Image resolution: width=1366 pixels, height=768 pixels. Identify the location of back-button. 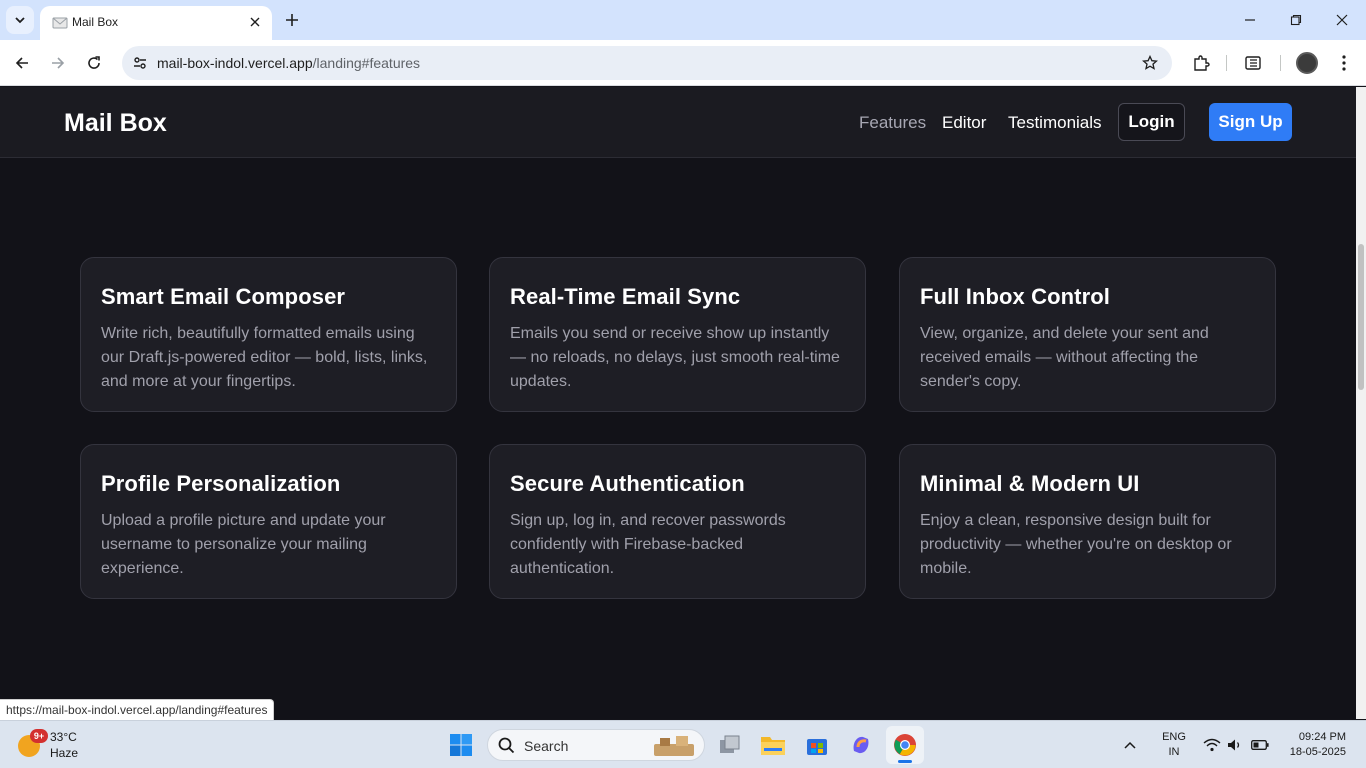
(22, 63).